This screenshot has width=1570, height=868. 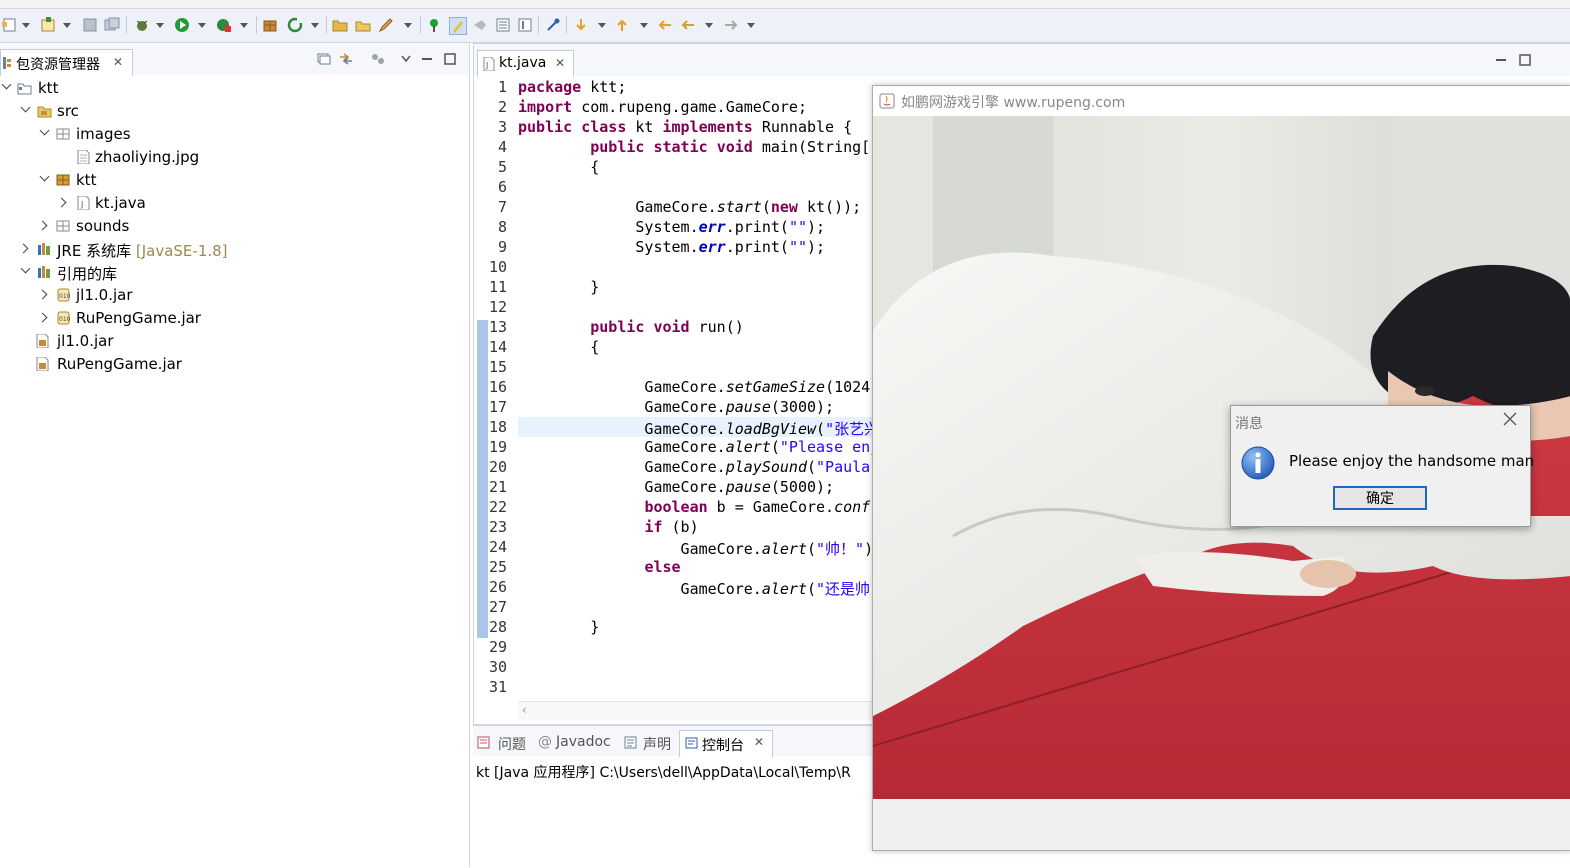 What do you see at coordinates (694, 589) in the screenshot?
I see `code-line: GameCore.alert("还是帅` at bounding box center [694, 589].